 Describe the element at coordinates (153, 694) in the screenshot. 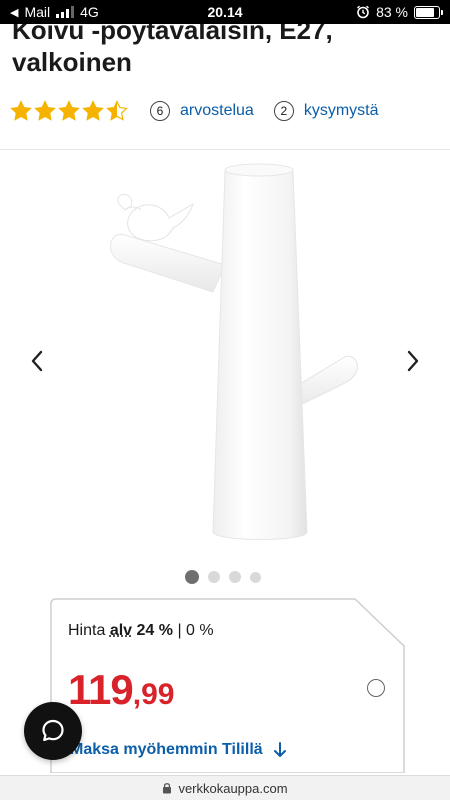

I see `price-decimal: ,99` at that location.